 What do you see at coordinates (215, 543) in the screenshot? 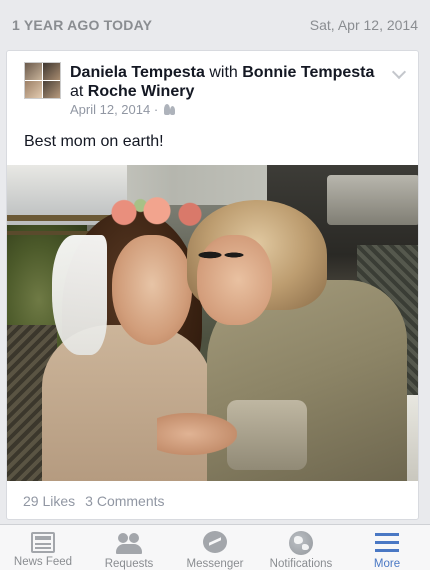
I see `messenger-icon` at bounding box center [215, 543].